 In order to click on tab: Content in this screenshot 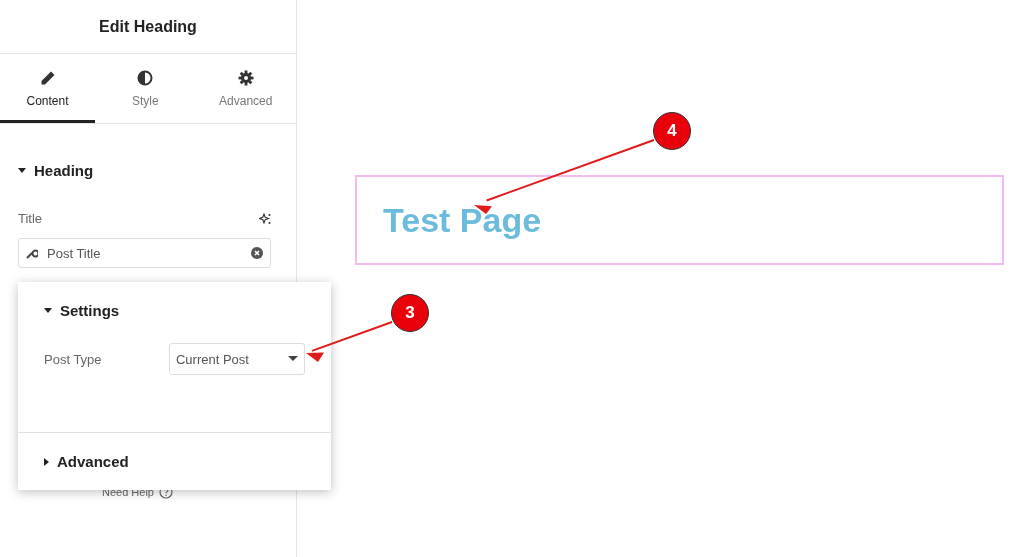, I will do `click(47, 88)`.